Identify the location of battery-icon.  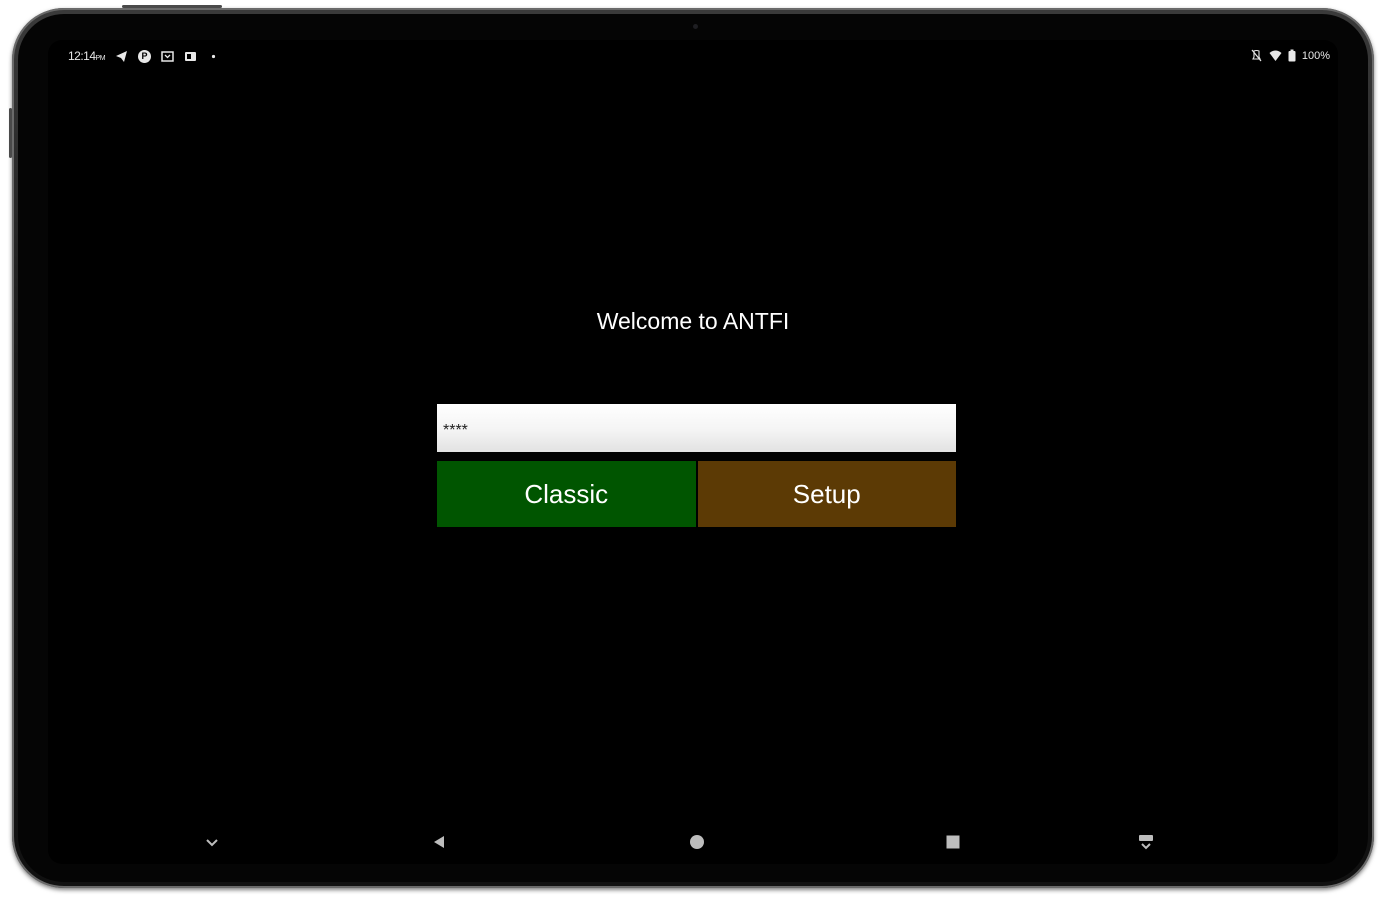
(1292, 55).